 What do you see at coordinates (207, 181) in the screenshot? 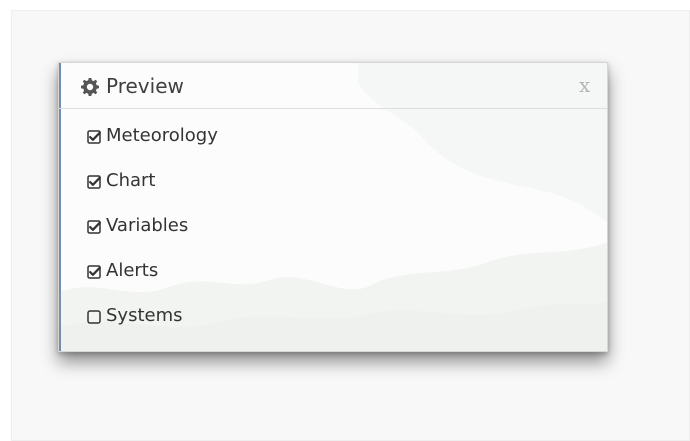
I see `preview-option-chart: Chart` at bounding box center [207, 181].